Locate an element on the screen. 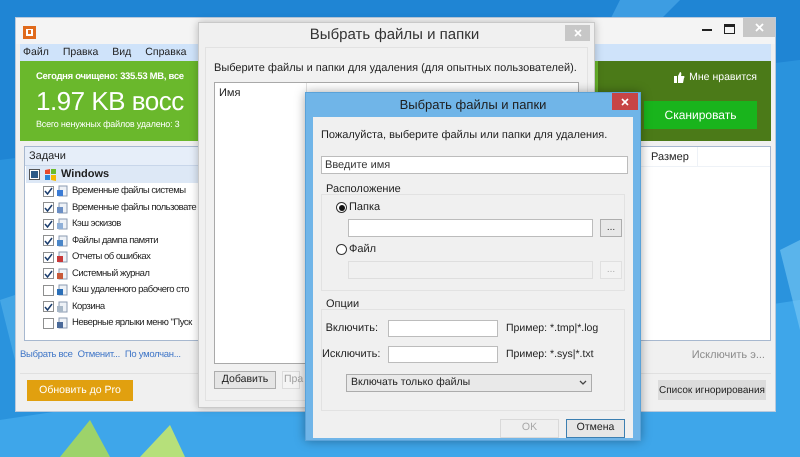  path-field is located at coordinates (470, 227).